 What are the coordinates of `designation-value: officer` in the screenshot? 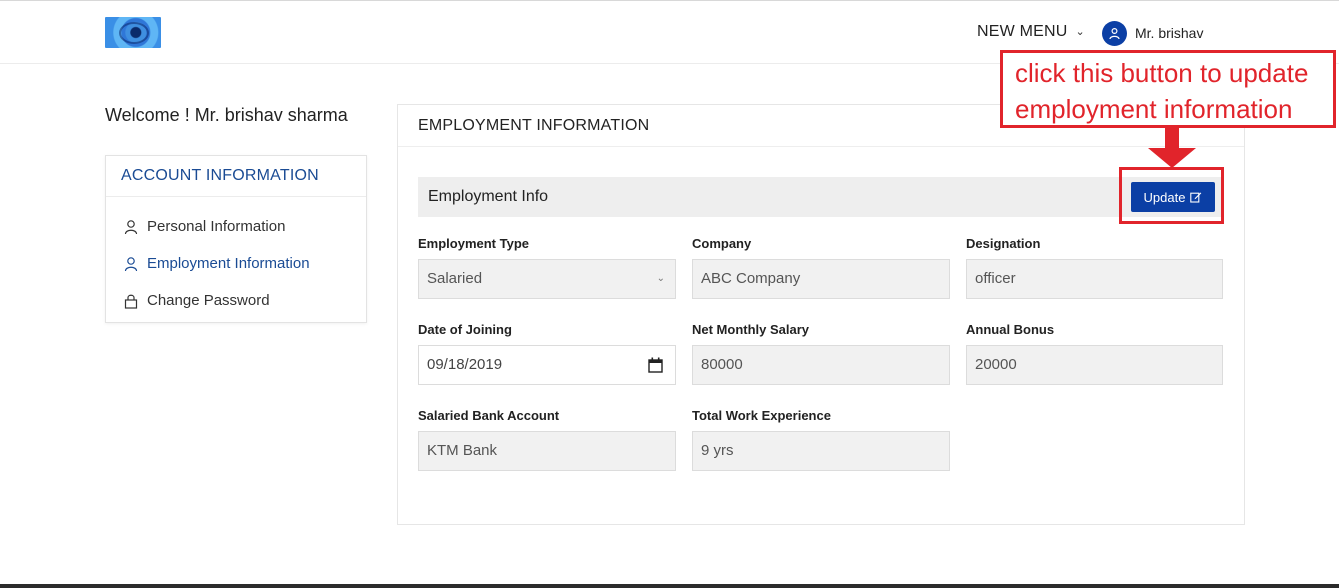 It's located at (995, 278).